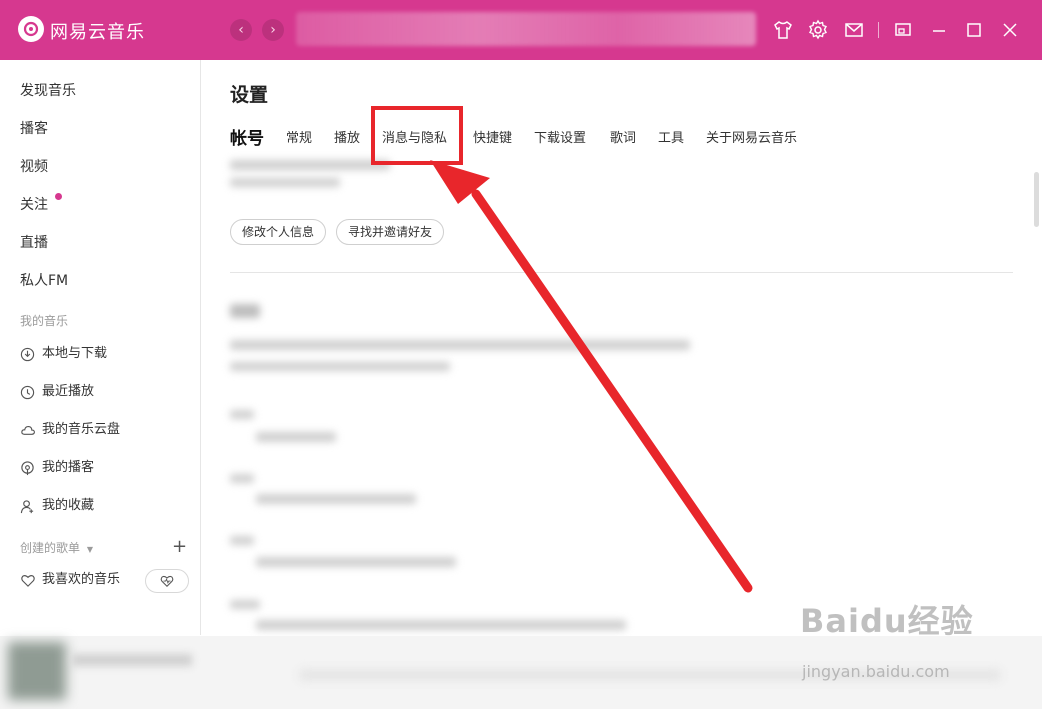 The image size is (1042, 709). Describe the element at coordinates (1010, 30) in the screenshot. I see `close-icon` at that location.